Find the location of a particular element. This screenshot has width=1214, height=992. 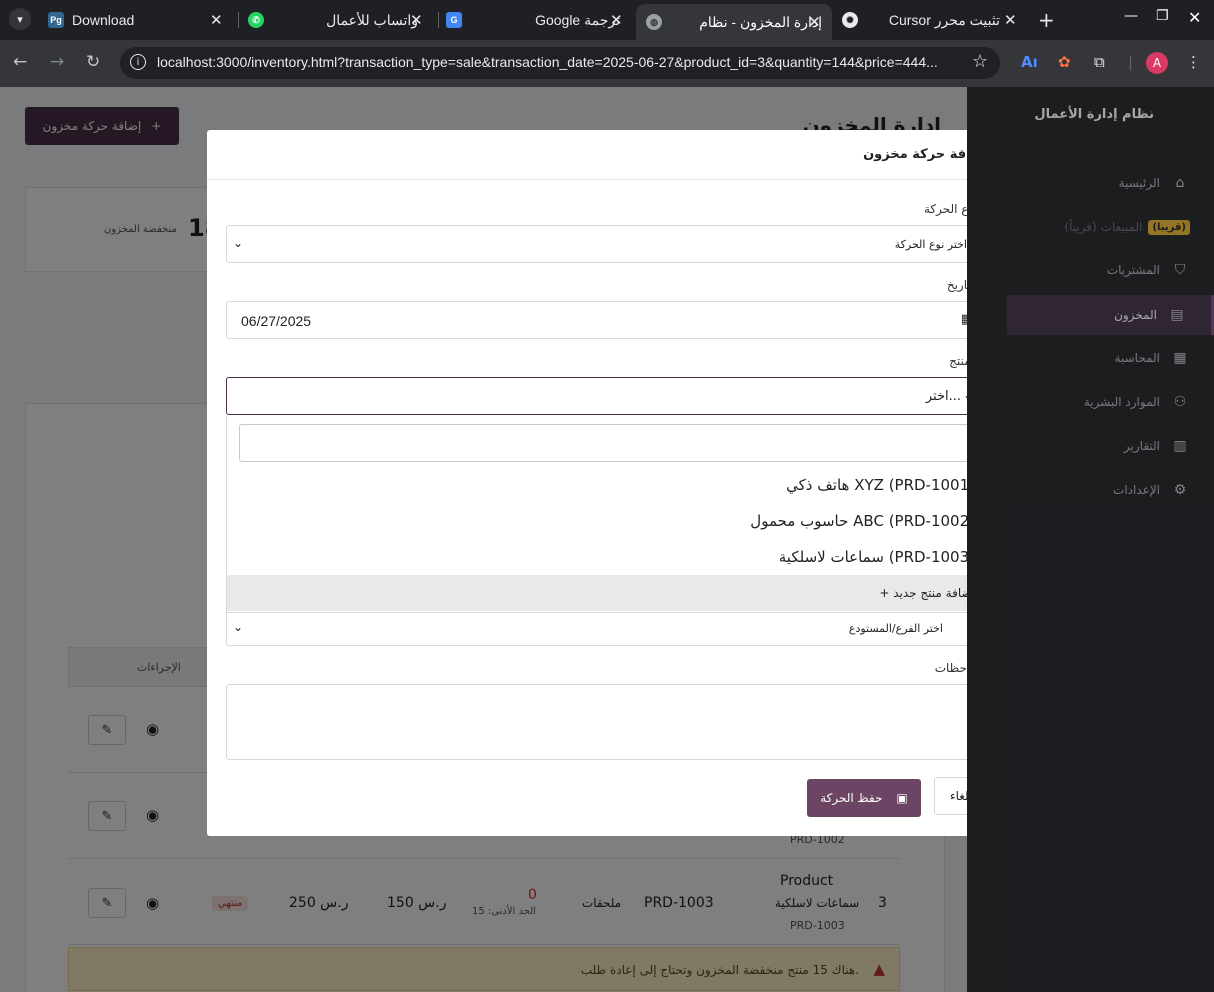

bookmark-star-icon: ☆ is located at coordinates (980, 61).